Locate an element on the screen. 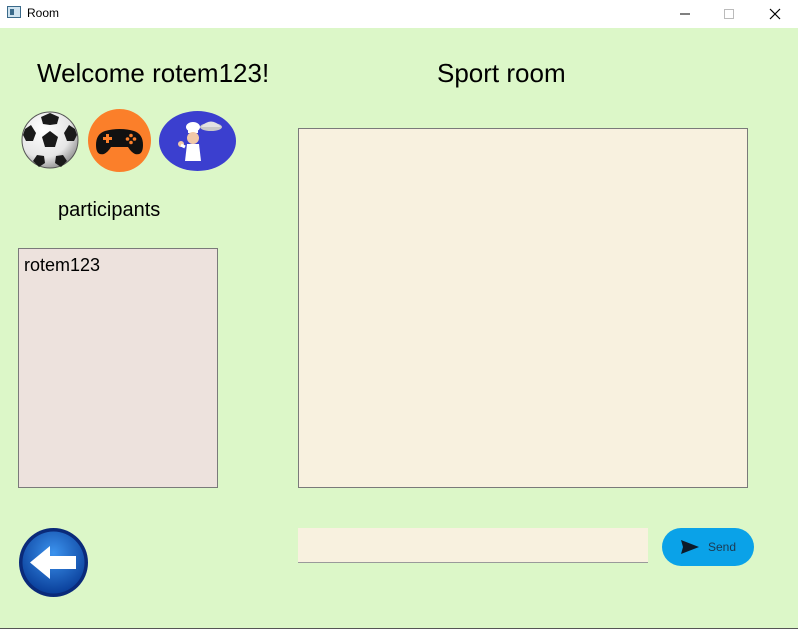 This screenshot has width=798, height=629. minimize-button is located at coordinates (685, 14).